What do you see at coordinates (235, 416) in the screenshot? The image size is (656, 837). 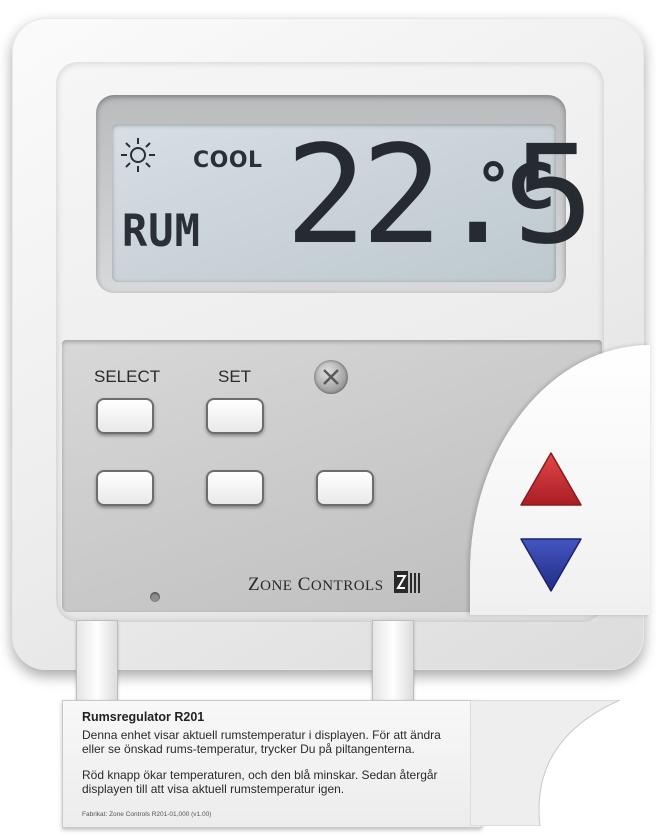 I see `set-button` at bounding box center [235, 416].